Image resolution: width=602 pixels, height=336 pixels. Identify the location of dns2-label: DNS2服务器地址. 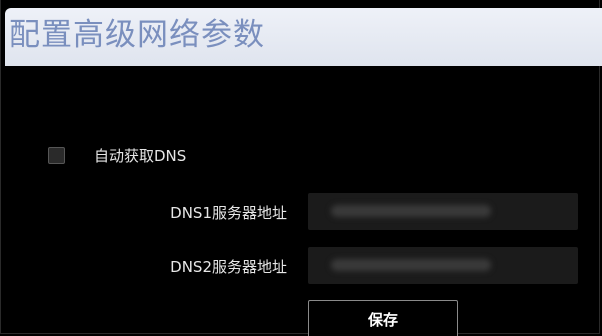
(228, 267).